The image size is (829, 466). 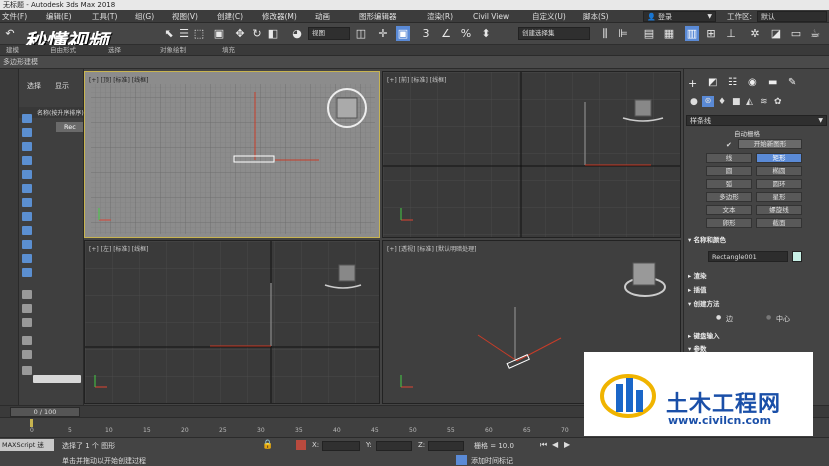 What do you see at coordinates (431, 248) in the screenshot?
I see `viewport-perspective-label: [+] [透视] [标准] [默认明暗处理]` at bounding box center [431, 248].